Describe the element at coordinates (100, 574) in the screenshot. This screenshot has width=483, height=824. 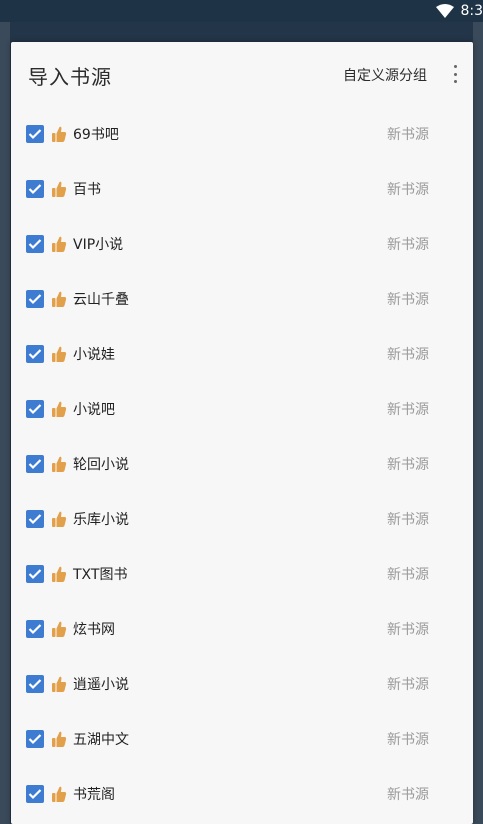
I see `source-name: TXT图书` at that location.